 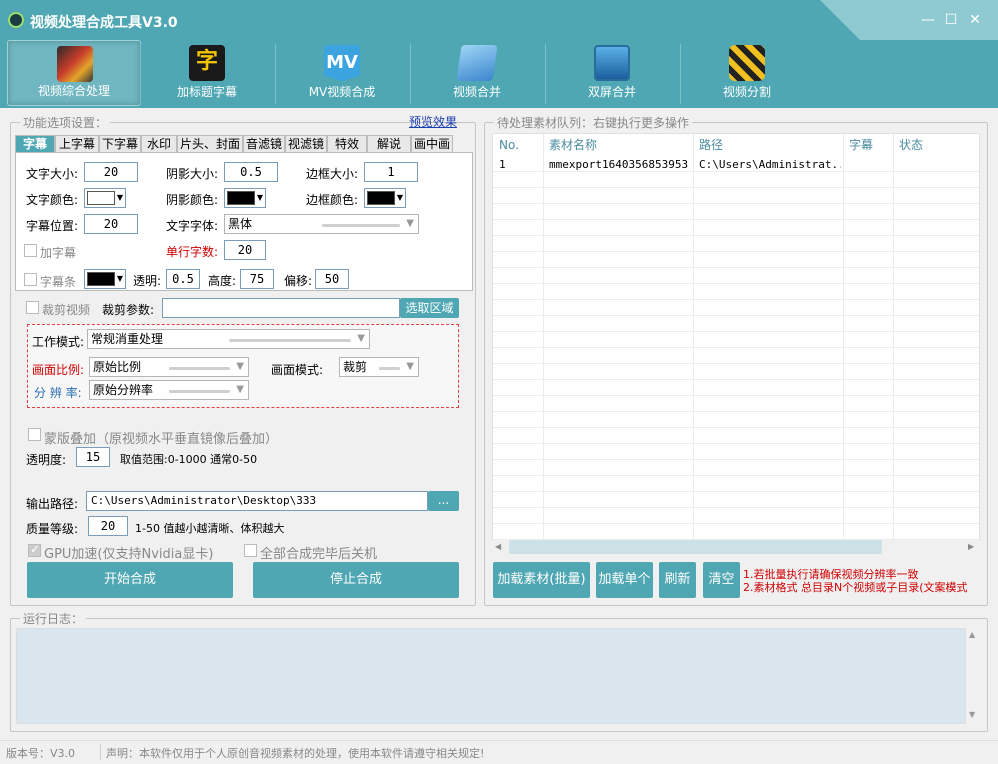 I want to click on opacity-input: 15, so click(x=93, y=457).